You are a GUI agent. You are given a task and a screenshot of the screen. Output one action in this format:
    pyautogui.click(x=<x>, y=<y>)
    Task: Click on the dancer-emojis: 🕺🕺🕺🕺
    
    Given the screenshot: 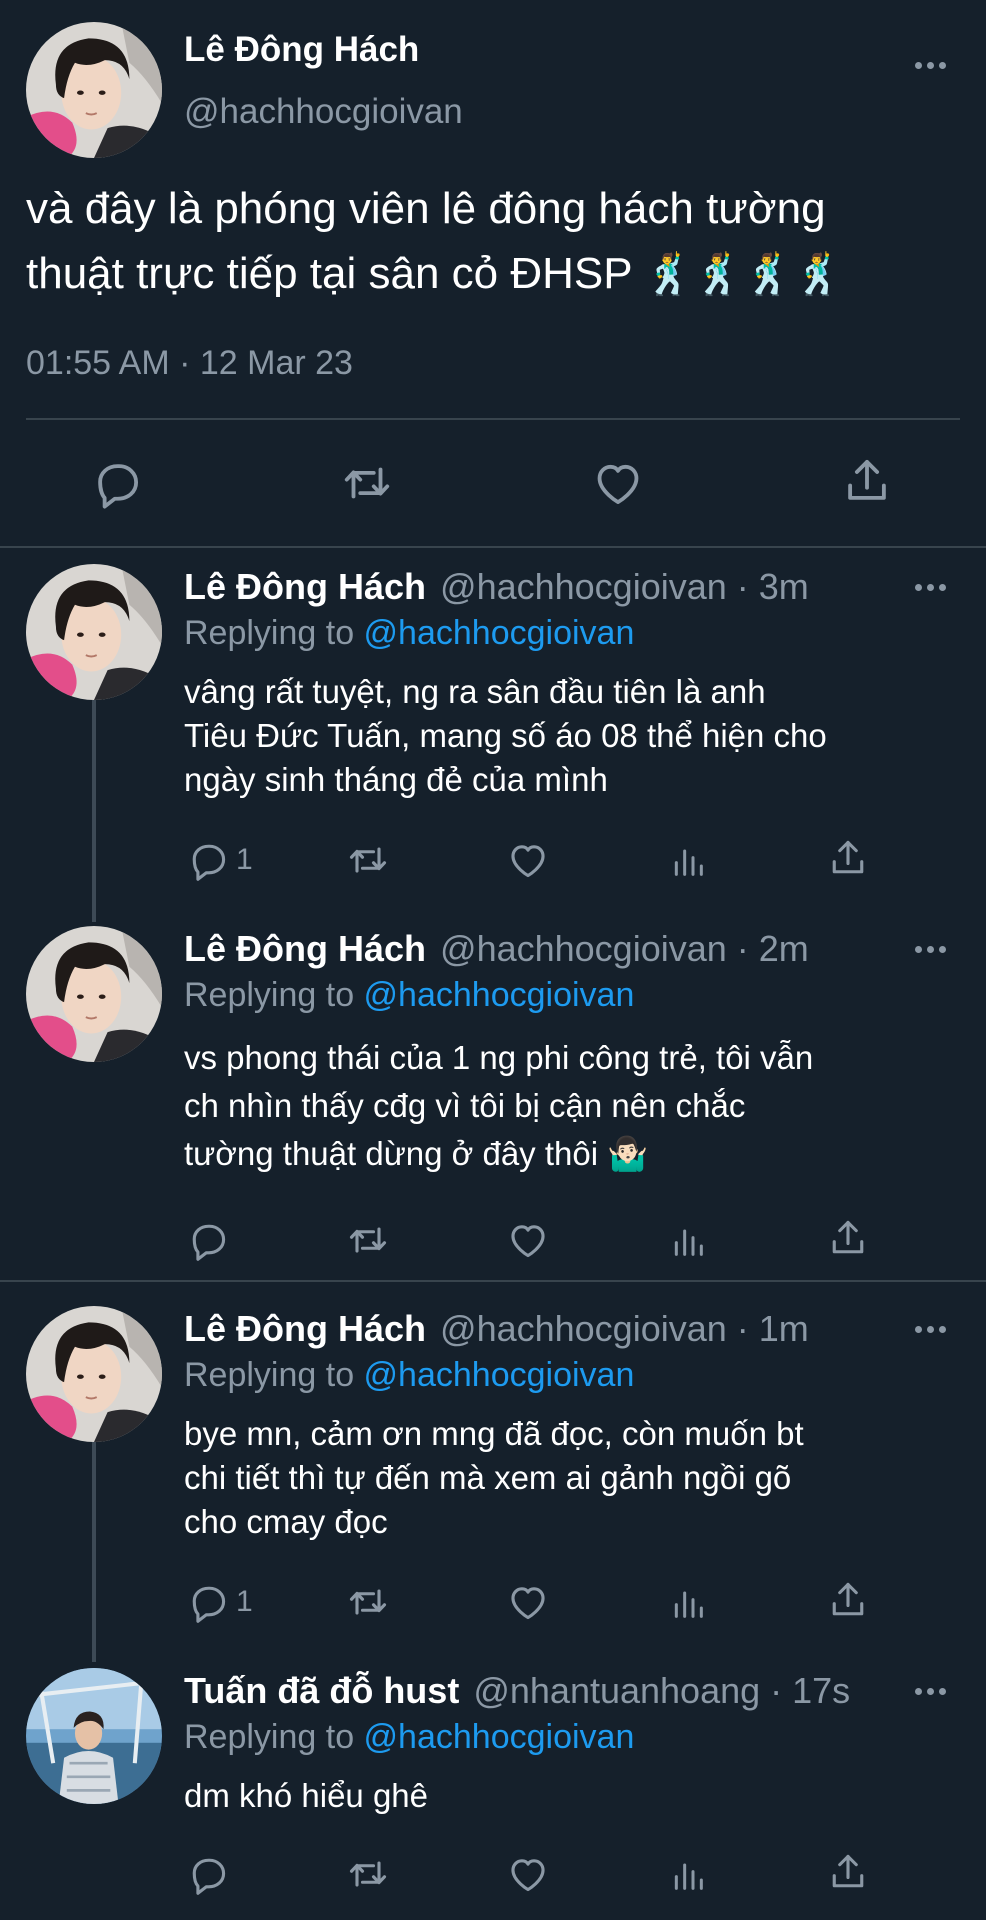 What is the action you would take?
    pyautogui.click(x=744, y=275)
    